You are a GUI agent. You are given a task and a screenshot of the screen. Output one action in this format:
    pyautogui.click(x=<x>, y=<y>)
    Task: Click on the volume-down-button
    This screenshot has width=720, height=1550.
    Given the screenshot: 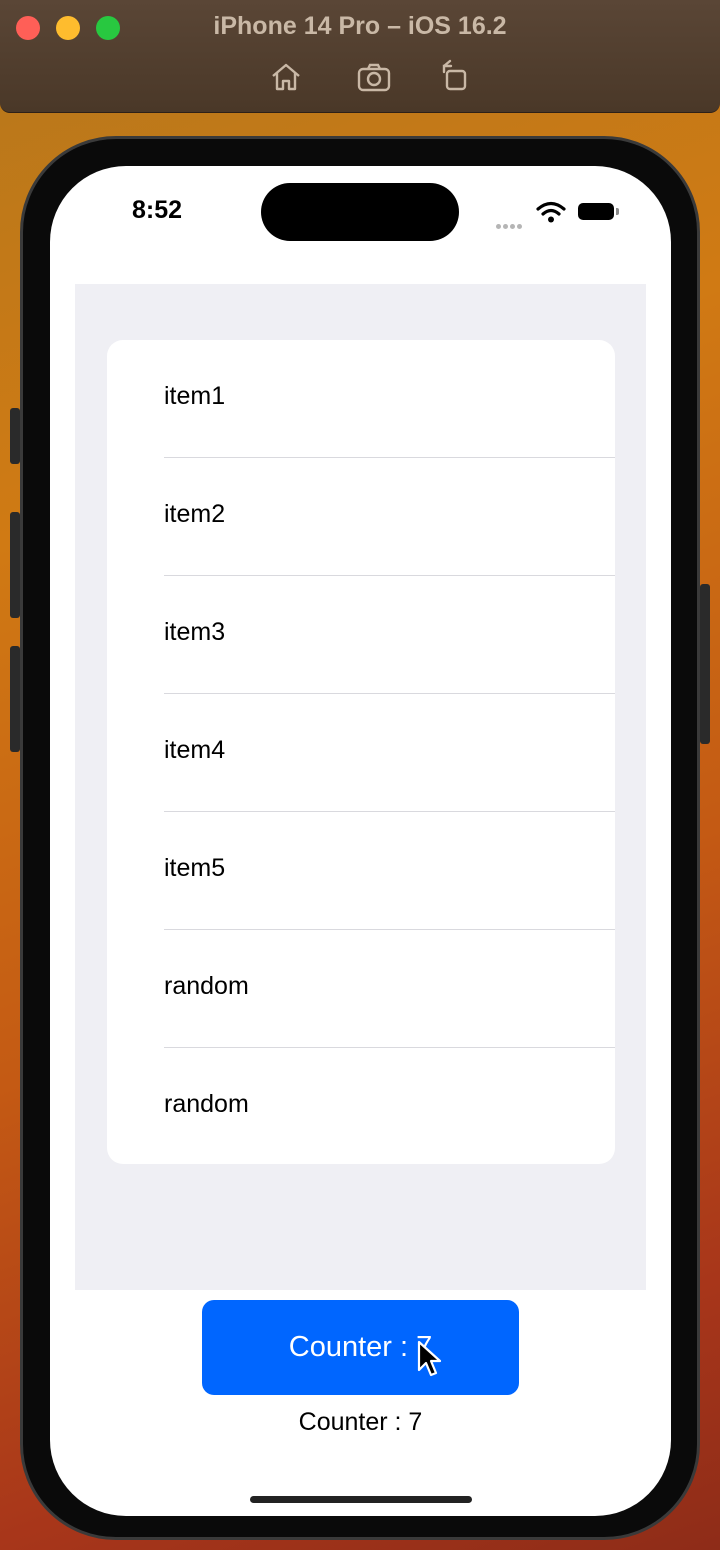 What is the action you would take?
    pyautogui.click(x=15, y=699)
    